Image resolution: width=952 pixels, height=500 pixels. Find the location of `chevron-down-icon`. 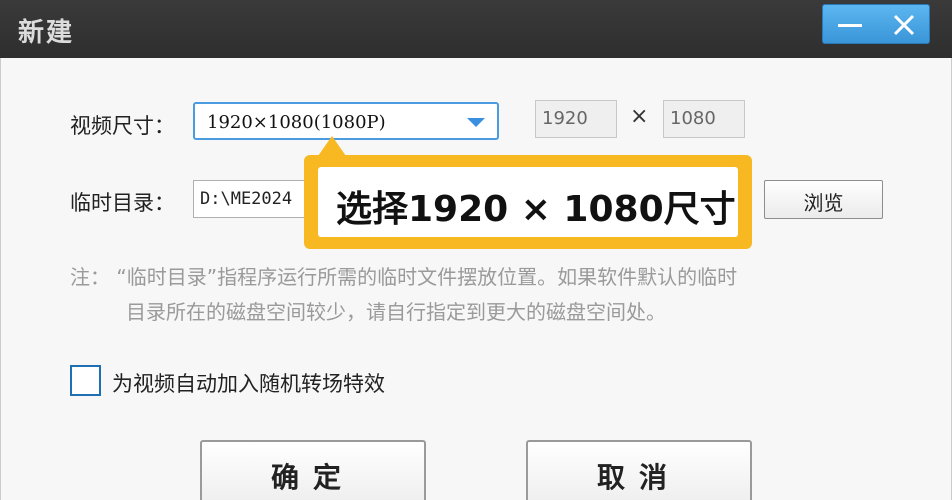

chevron-down-icon is located at coordinates (476, 122).